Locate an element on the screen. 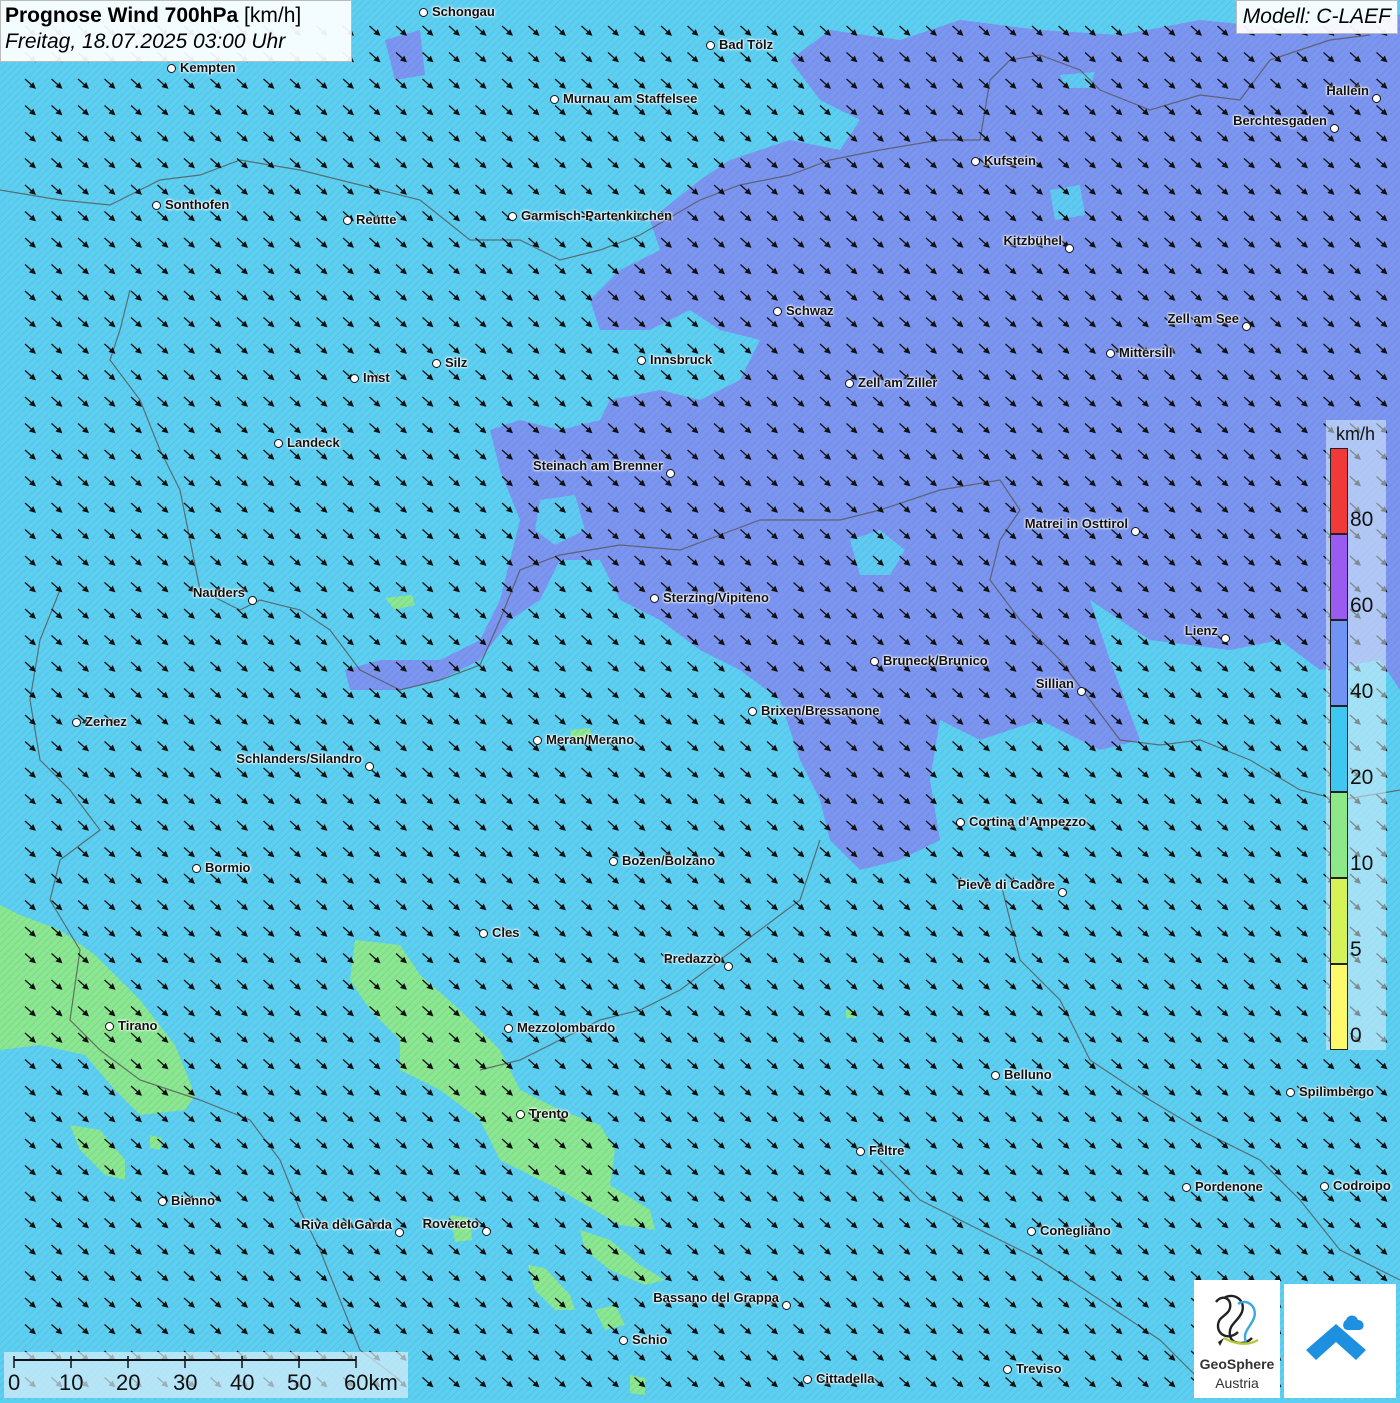  city-label: Belluno is located at coordinates (1028, 1074).